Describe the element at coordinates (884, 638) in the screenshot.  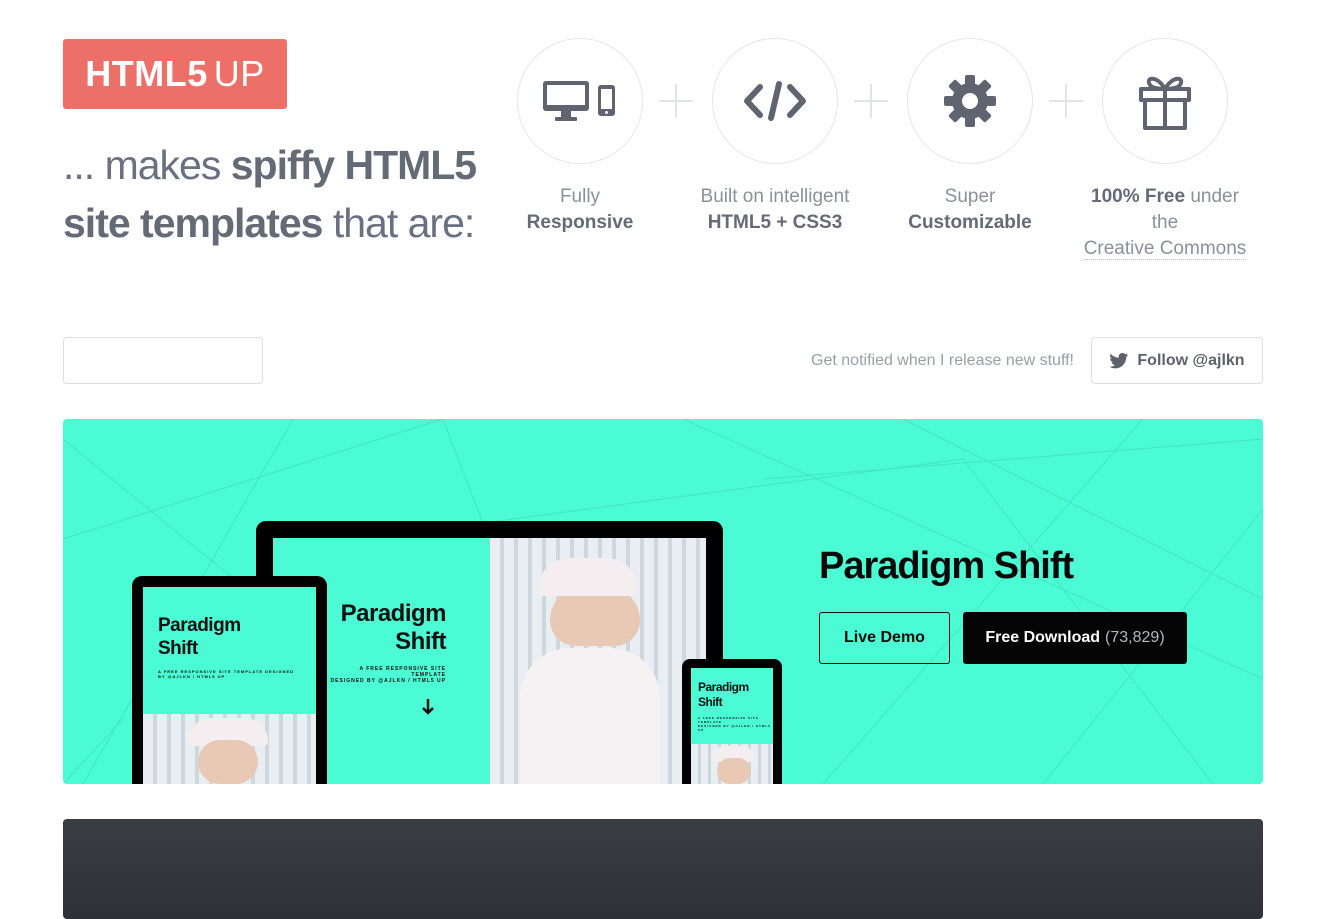
I see `live-demo-button: Live Demo` at that location.